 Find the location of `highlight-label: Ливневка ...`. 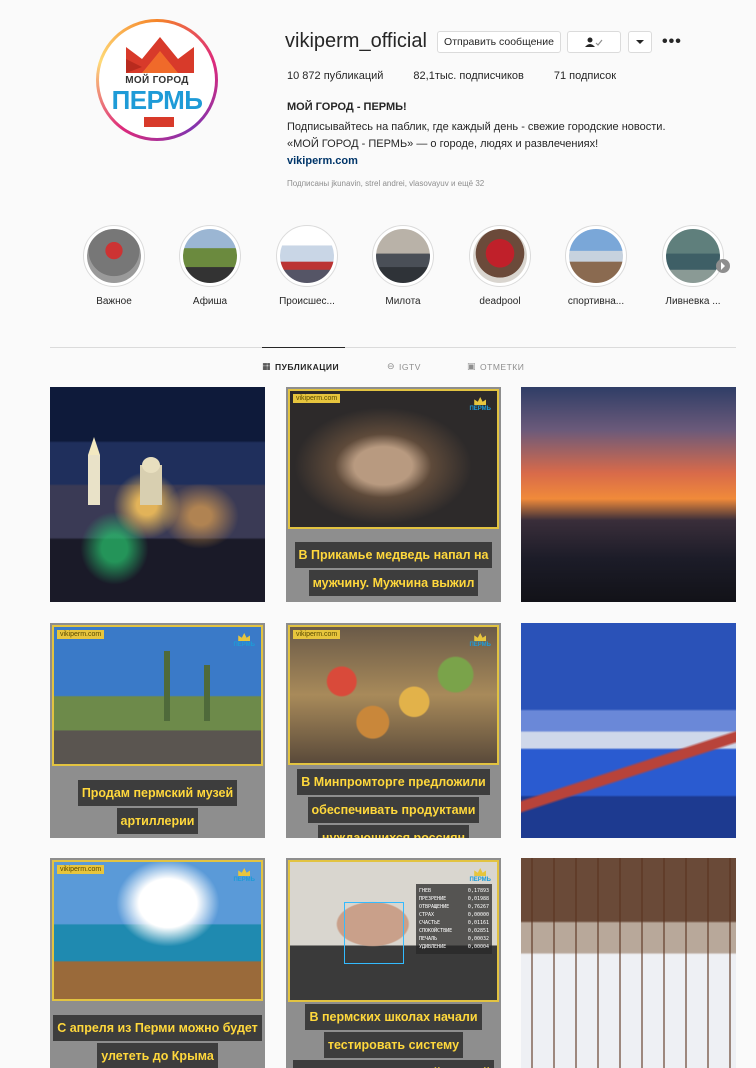

highlight-label: Ливневка ... is located at coordinates (693, 301).